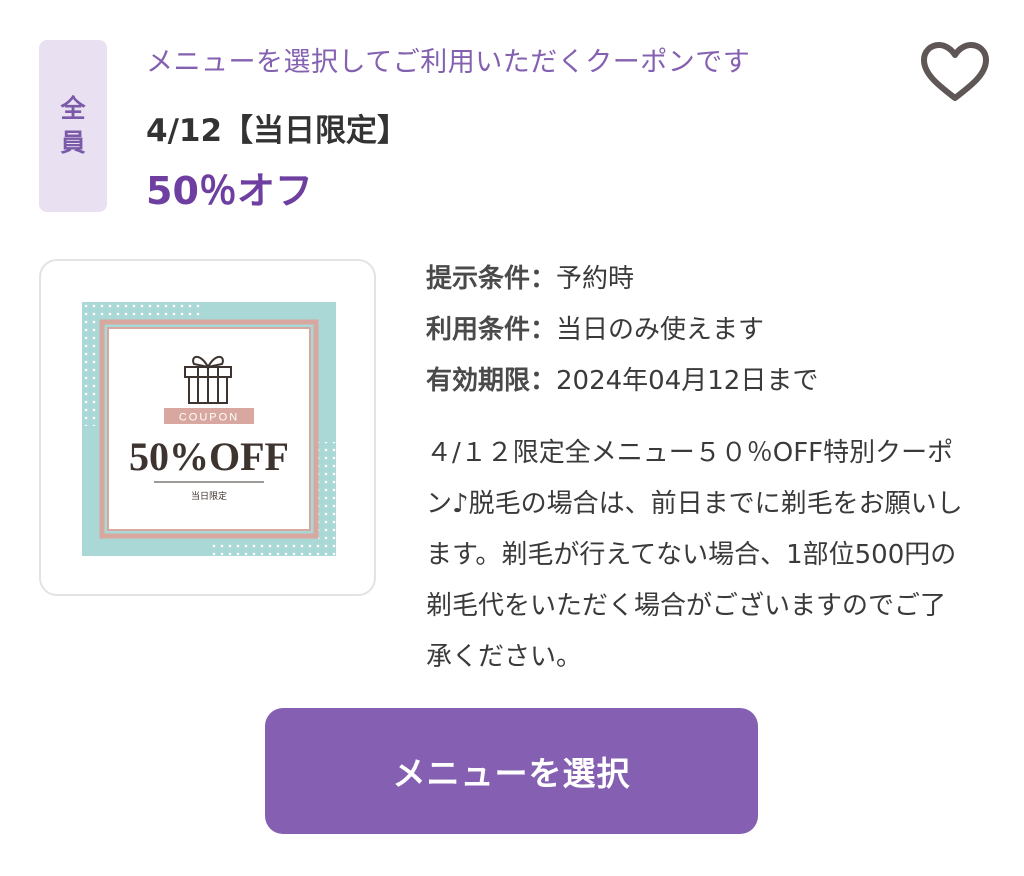 This screenshot has height=876, width=1024. Describe the element at coordinates (73, 142) in the screenshot. I see `badge-char-2: 員` at that location.